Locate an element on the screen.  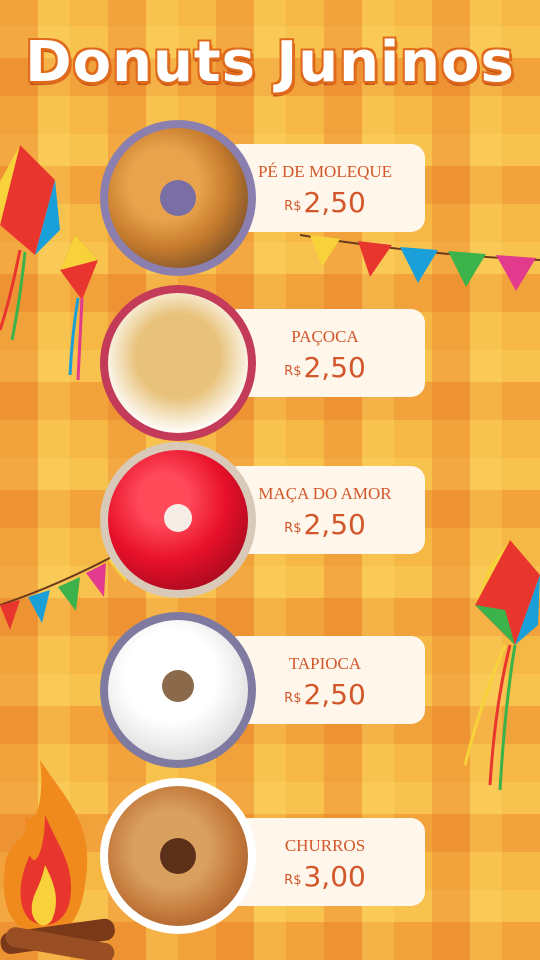
menu-item: MAÇA DO AMOR R$2,50 is located at coordinates (265, 522).